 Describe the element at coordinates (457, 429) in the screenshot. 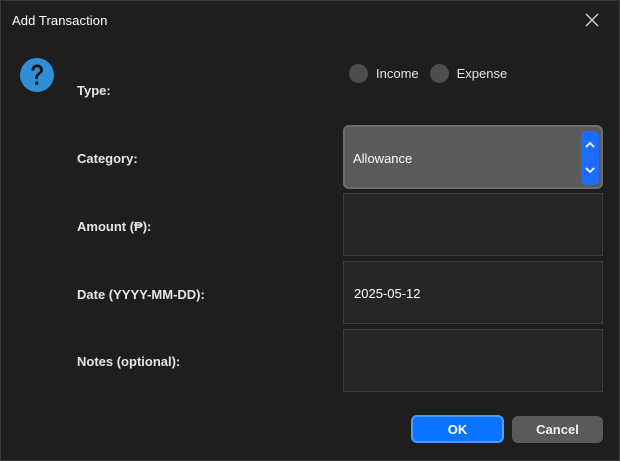

I see `ok-button: OK` at that location.